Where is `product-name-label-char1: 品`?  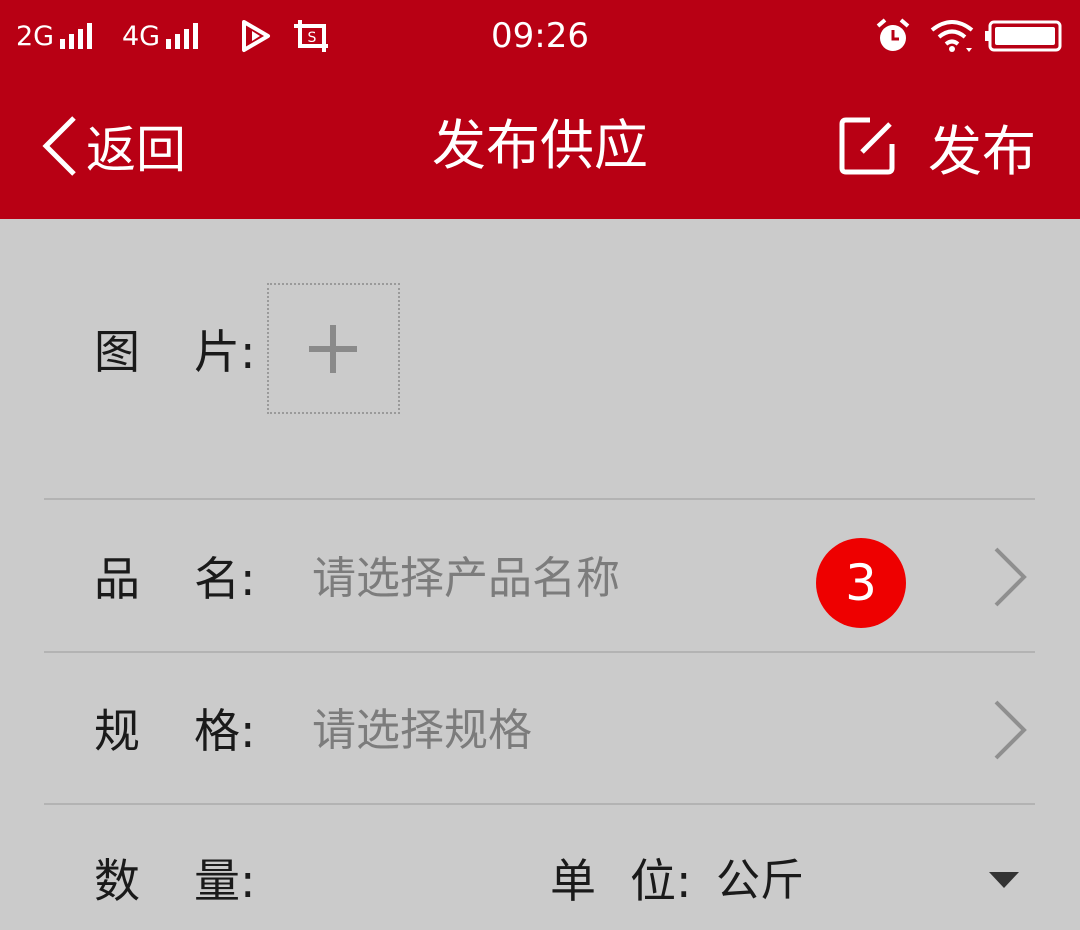 product-name-label-char1: 品 is located at coordinates (117, 579).